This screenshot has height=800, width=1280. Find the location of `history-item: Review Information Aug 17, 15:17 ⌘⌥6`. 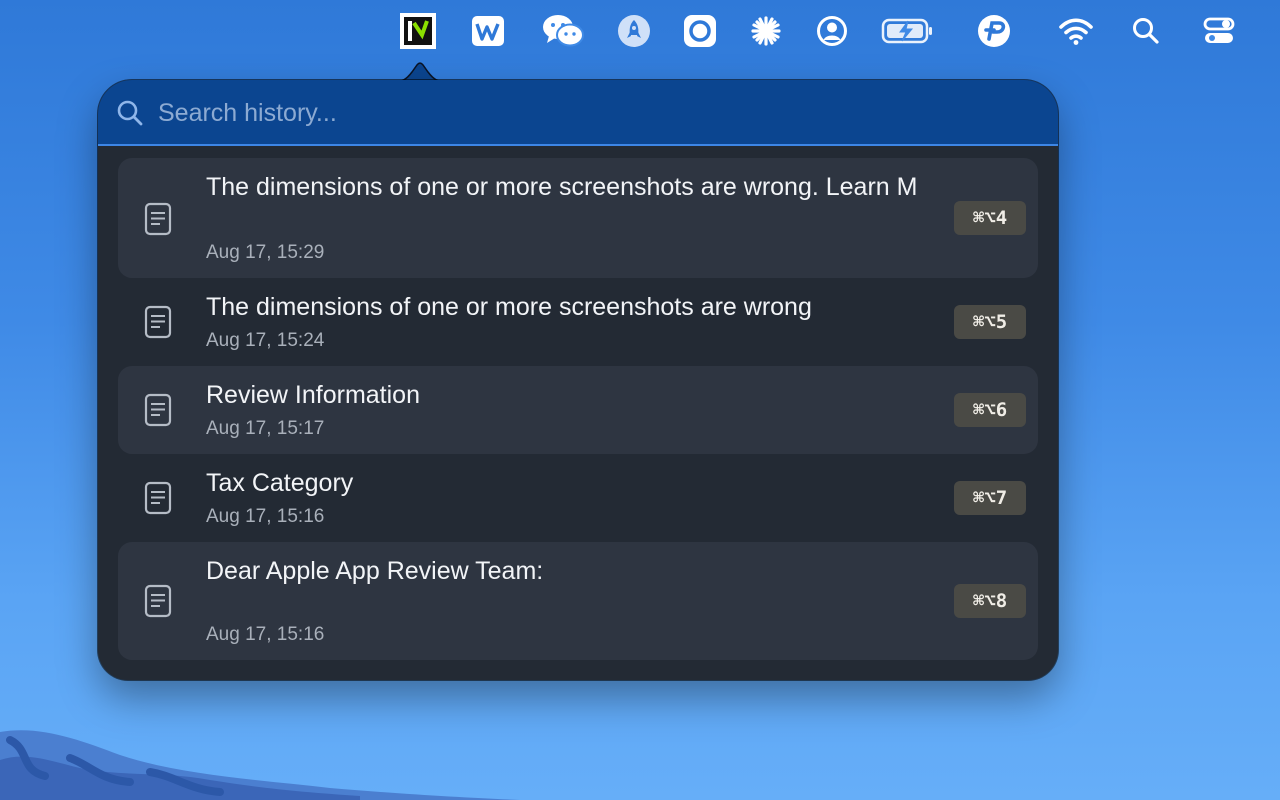

history-item: Review Information Aug 17, 15:17 ⌘⌥6 is located at coordinates (578, 410).